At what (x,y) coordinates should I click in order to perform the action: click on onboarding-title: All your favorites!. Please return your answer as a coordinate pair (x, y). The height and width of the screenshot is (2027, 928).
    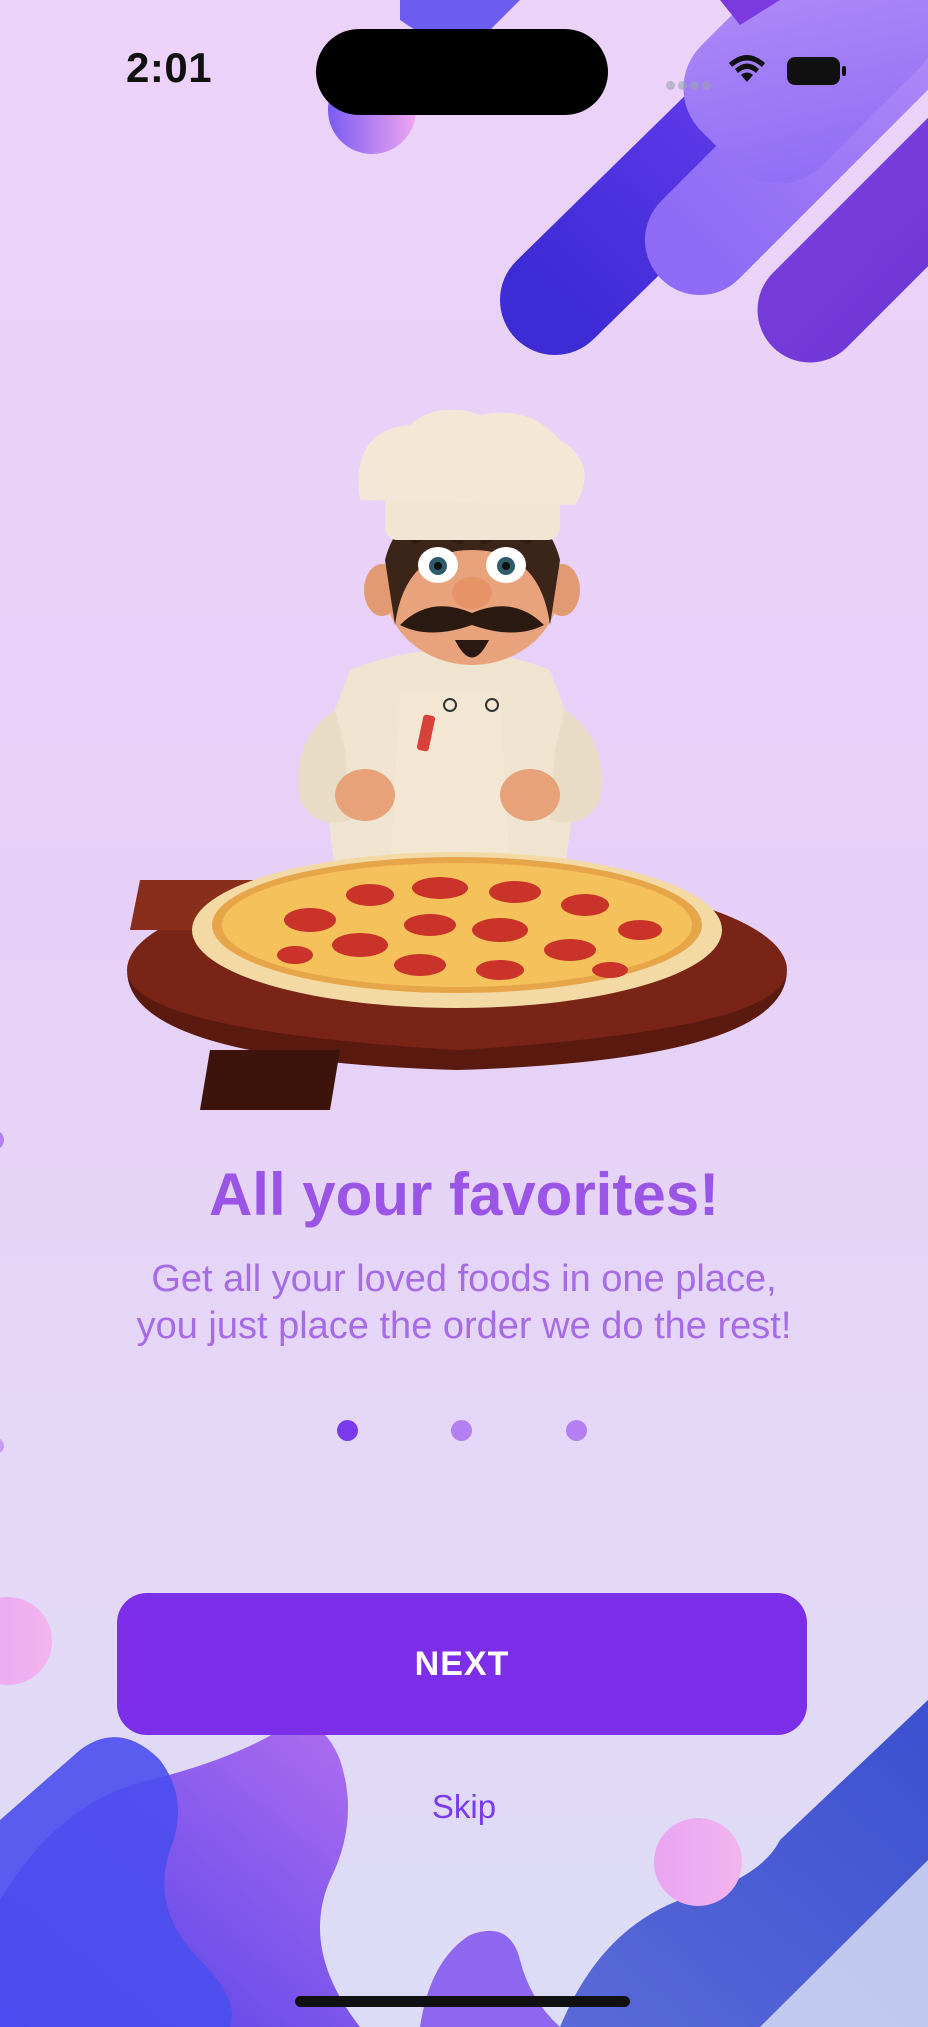
    Looking at the image, I should click on (464, 1194).